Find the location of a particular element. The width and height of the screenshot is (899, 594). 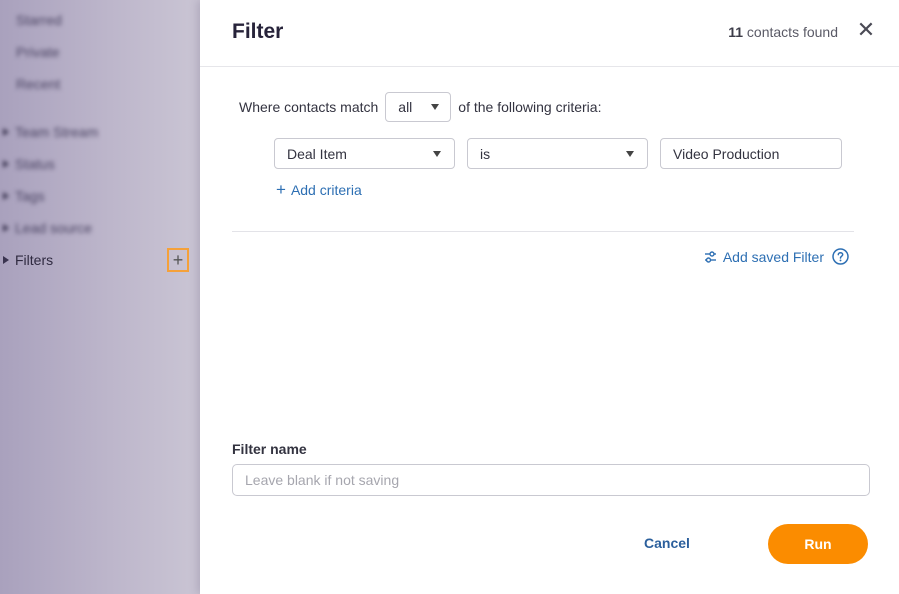

criteria-row: Deal Item is is located at coordinates (558, 153).